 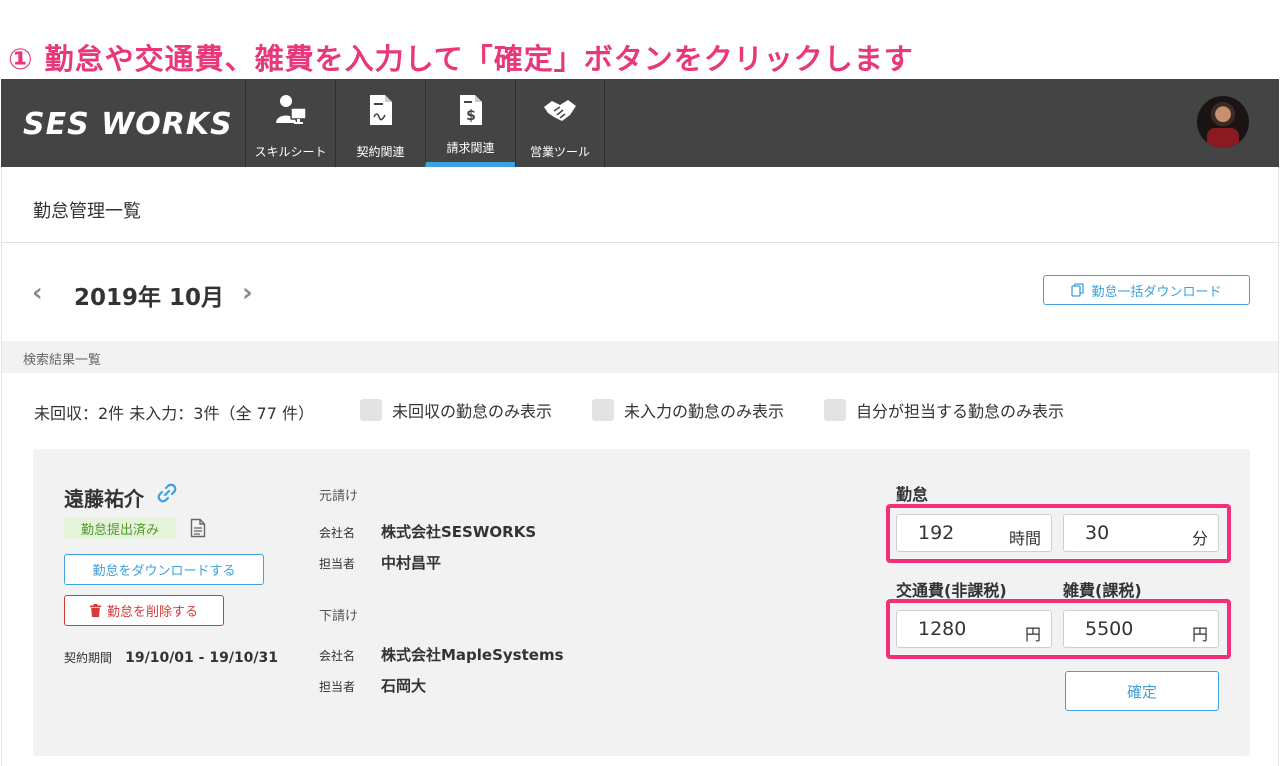 What do you see at coordinates (152, 612) in the screenshot?
I see `delete-label: 勤怠を削除する` at bounding box center [152, 612].